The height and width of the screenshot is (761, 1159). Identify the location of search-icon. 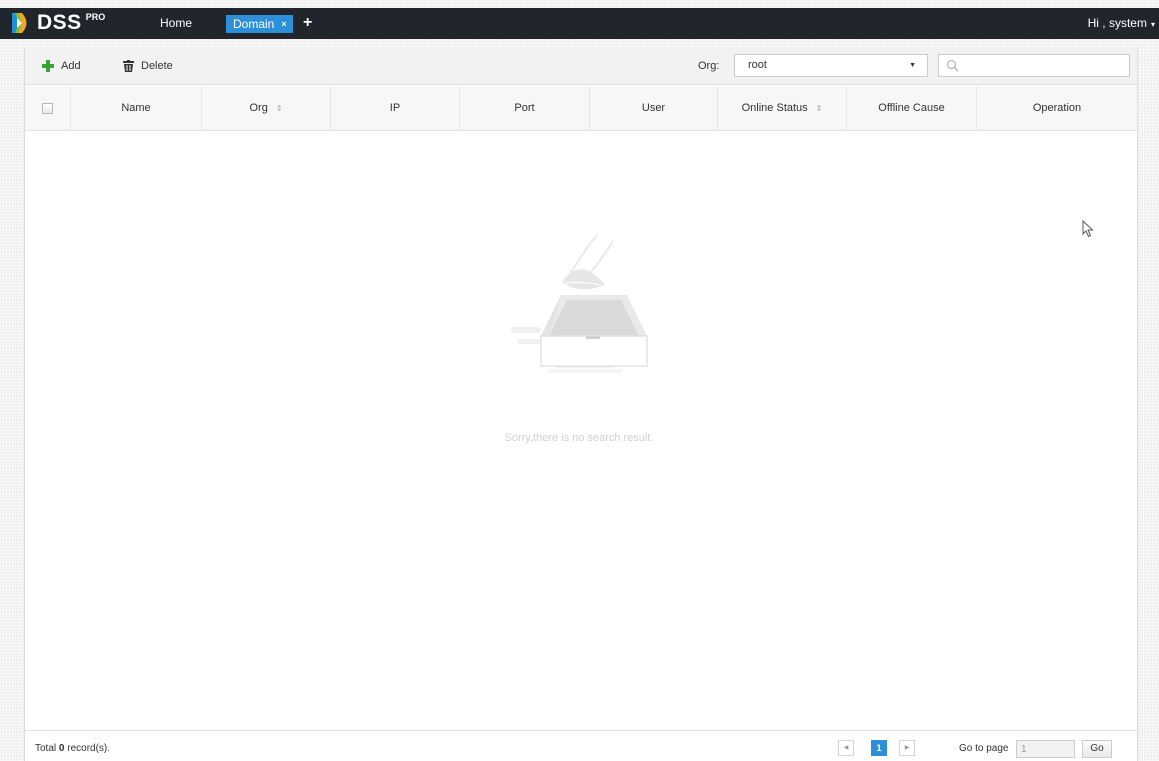
(952, 65).